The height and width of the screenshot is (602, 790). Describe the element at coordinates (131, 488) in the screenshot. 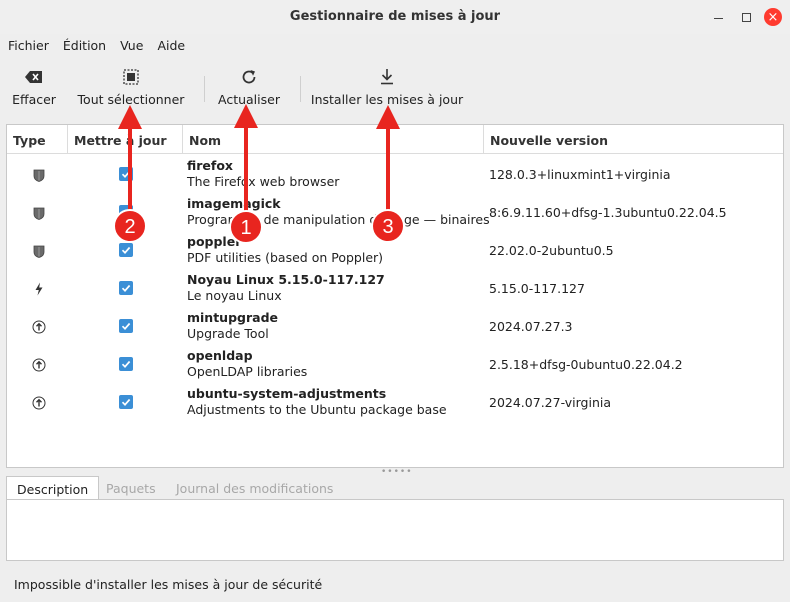

I see `tab-packages: Paquets` at that location.